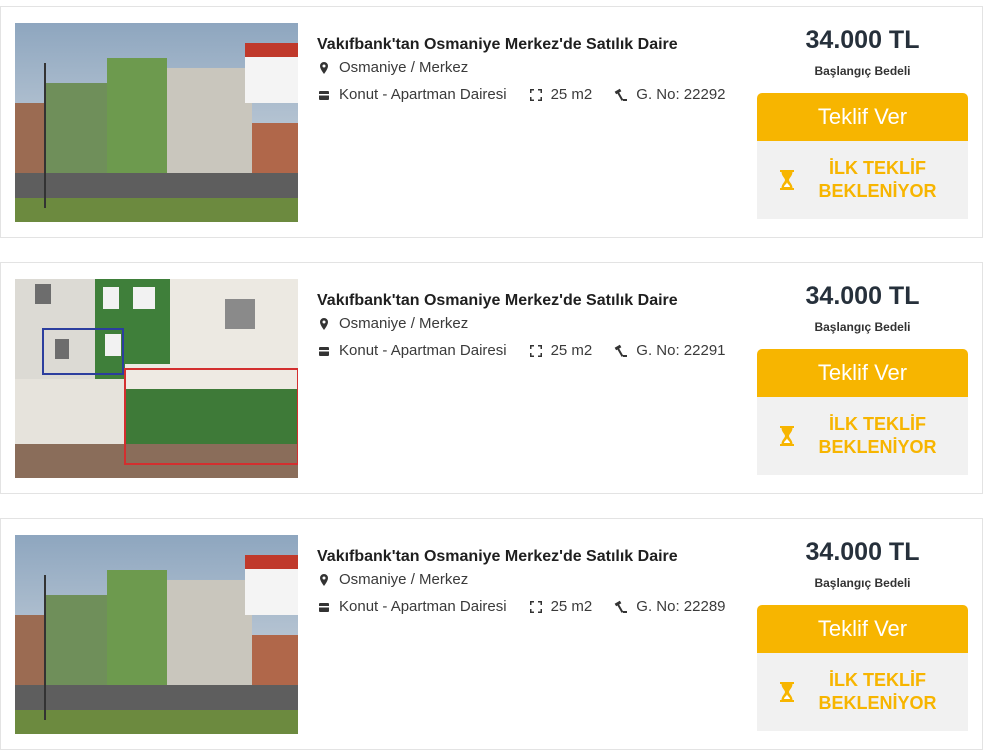  What do you see at coordinates (681, 350) in the screenshot?
I see `gno-text: G. No: 22291` at bounding box center [681, 350].